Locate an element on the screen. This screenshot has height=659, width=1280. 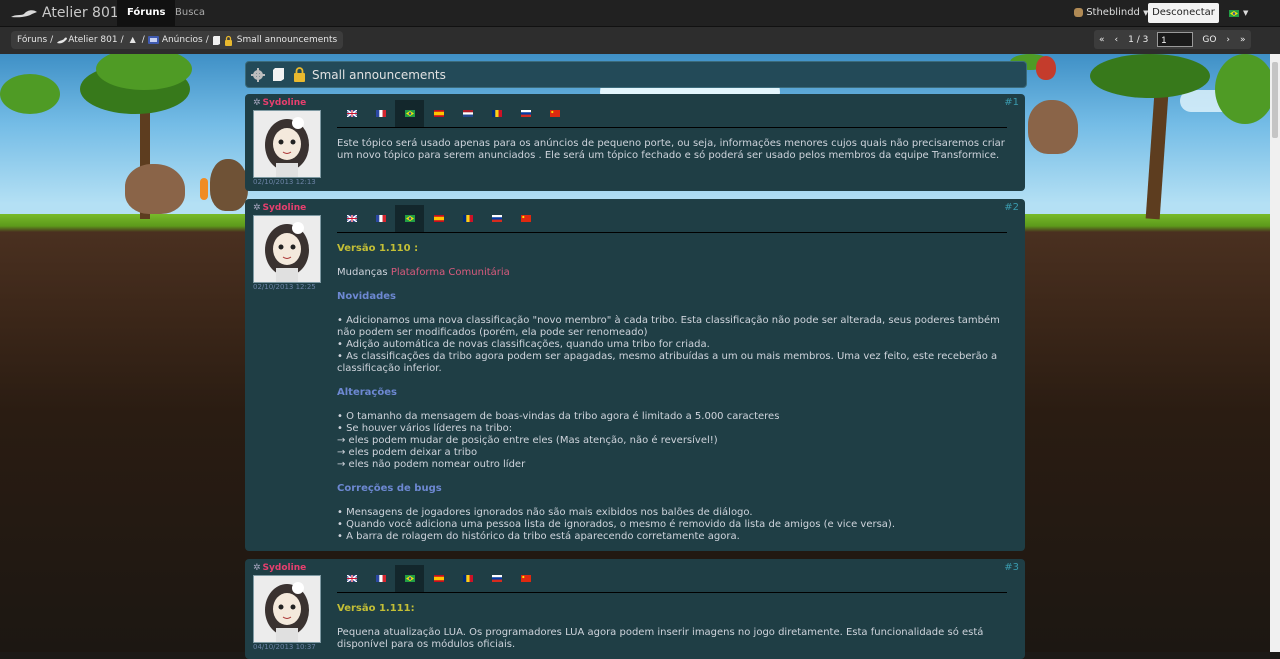
pagination: « ‹ 1 / 3 GO › » is located at coordinates (1172, 39).